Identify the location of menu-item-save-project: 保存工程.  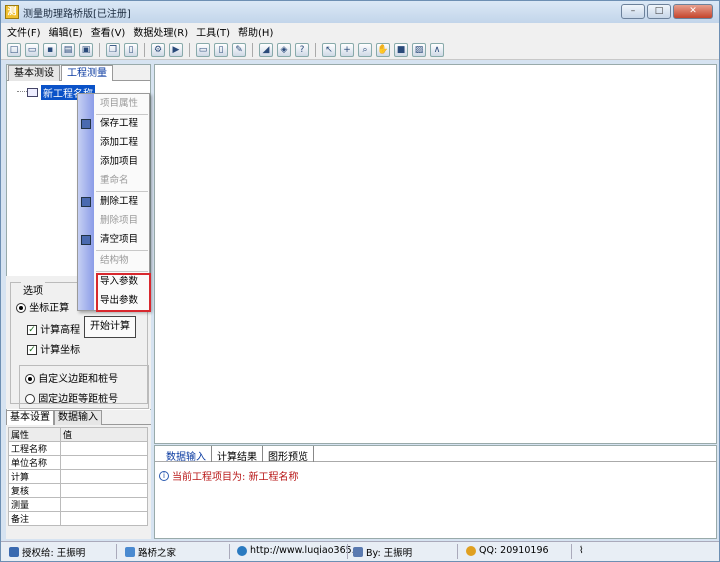
(115, 124).